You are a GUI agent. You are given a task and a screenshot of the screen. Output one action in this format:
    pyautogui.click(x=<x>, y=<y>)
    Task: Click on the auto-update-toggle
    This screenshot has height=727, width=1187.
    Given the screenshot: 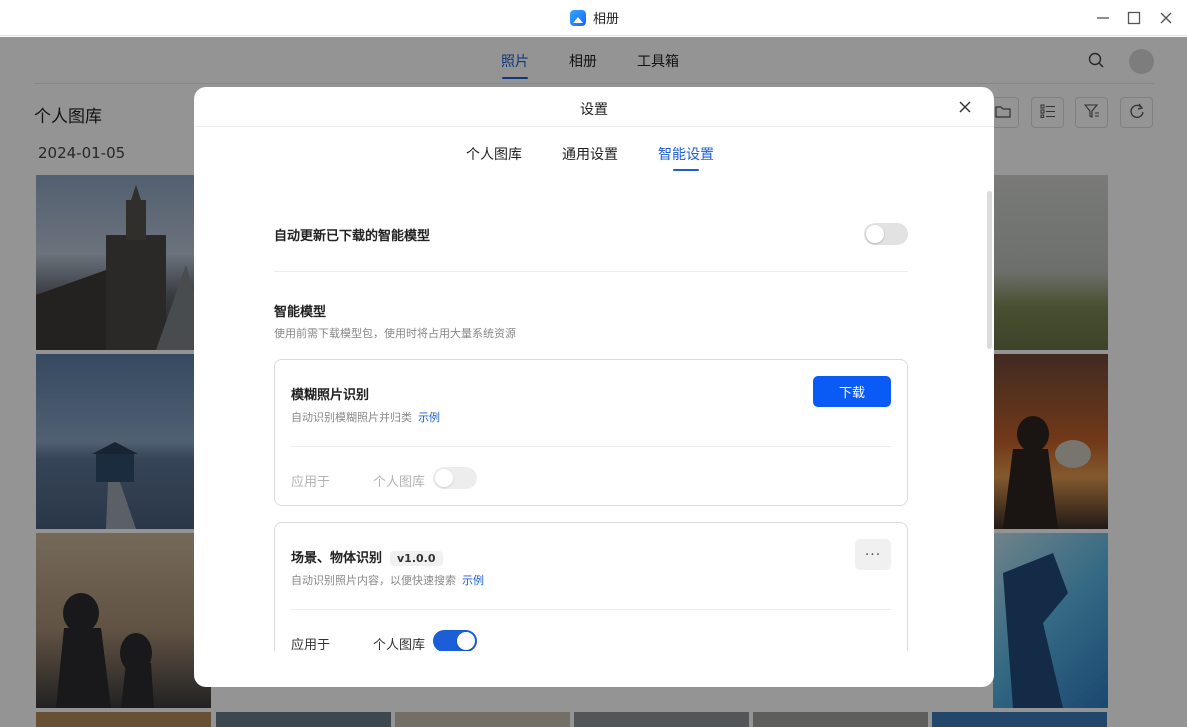 What is the action you would take?
    pyautogui.click(x=886, y=234)
    